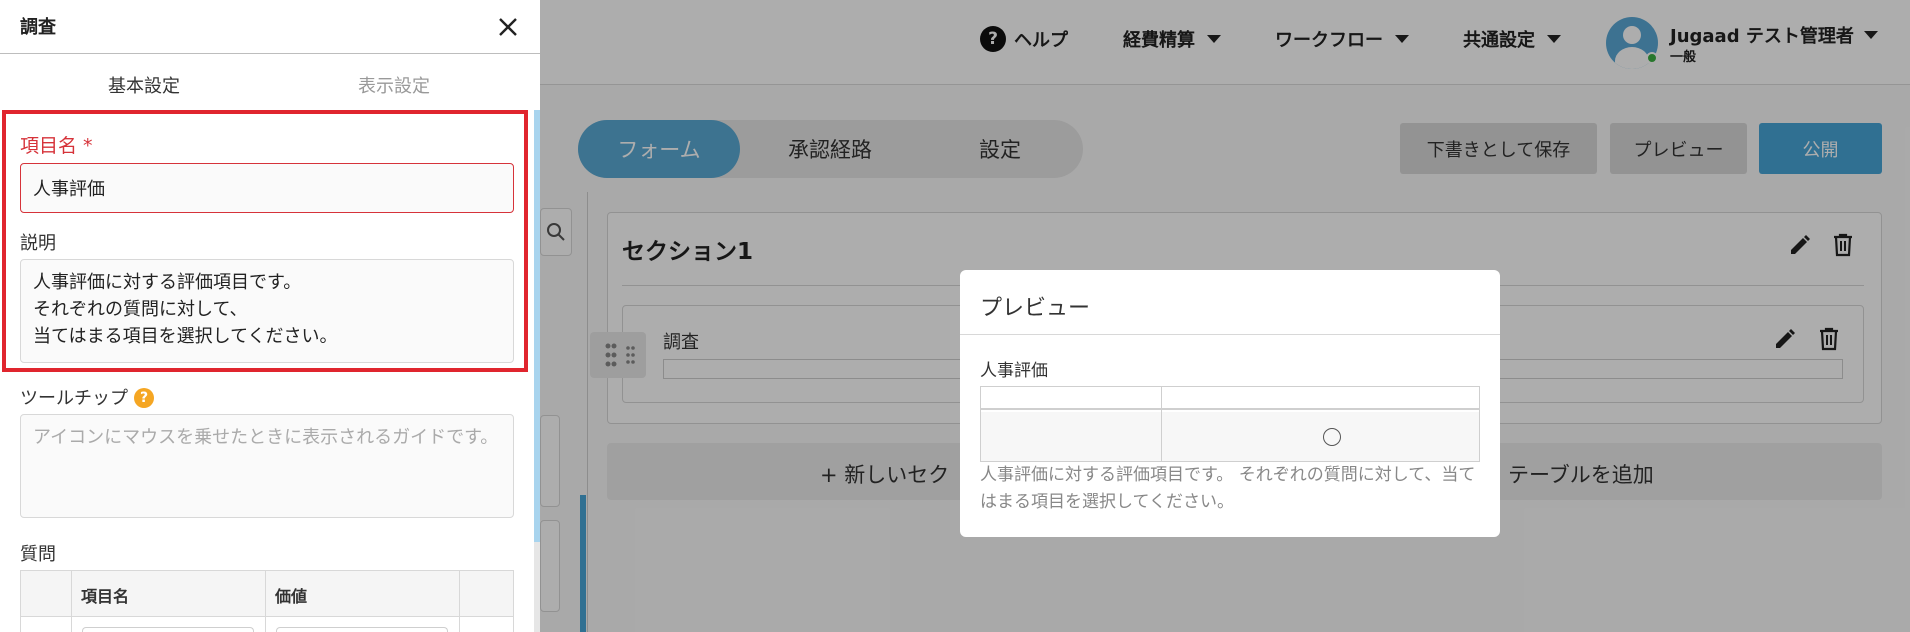 This screenshot has height=632, width=1910. I want to click on drawer-divider, so click(270, 53).